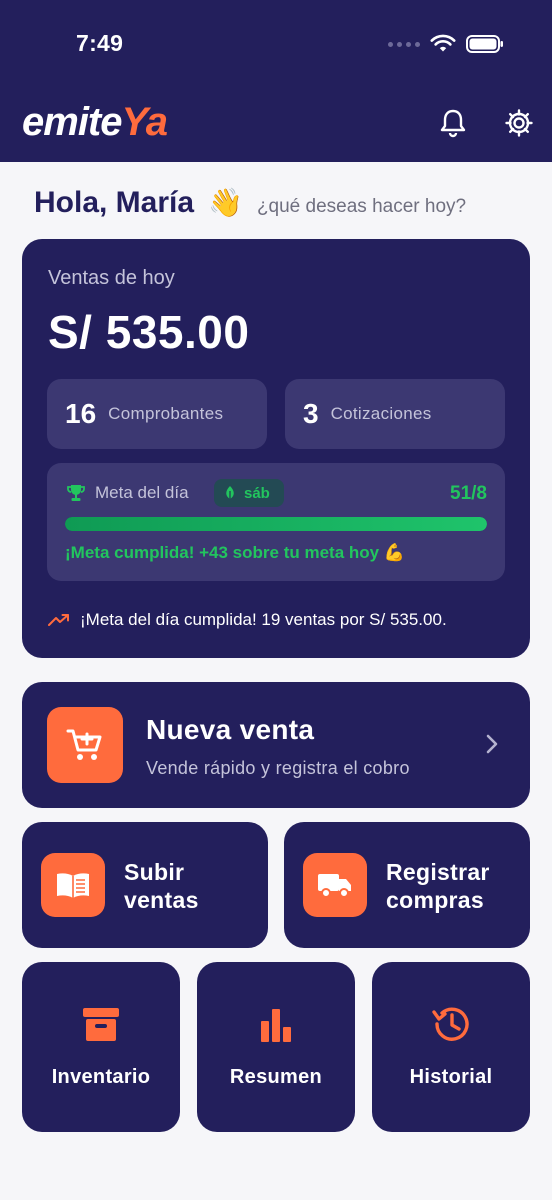  I want to click on truck-icon, so click(334, 886).